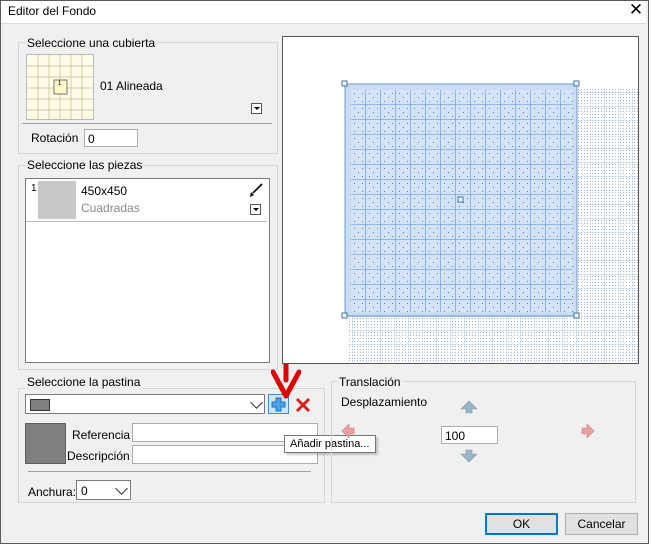 This screenshot has height=546, width=651. I want to click on window-title: Editor del Fondo, so click(52, 11).